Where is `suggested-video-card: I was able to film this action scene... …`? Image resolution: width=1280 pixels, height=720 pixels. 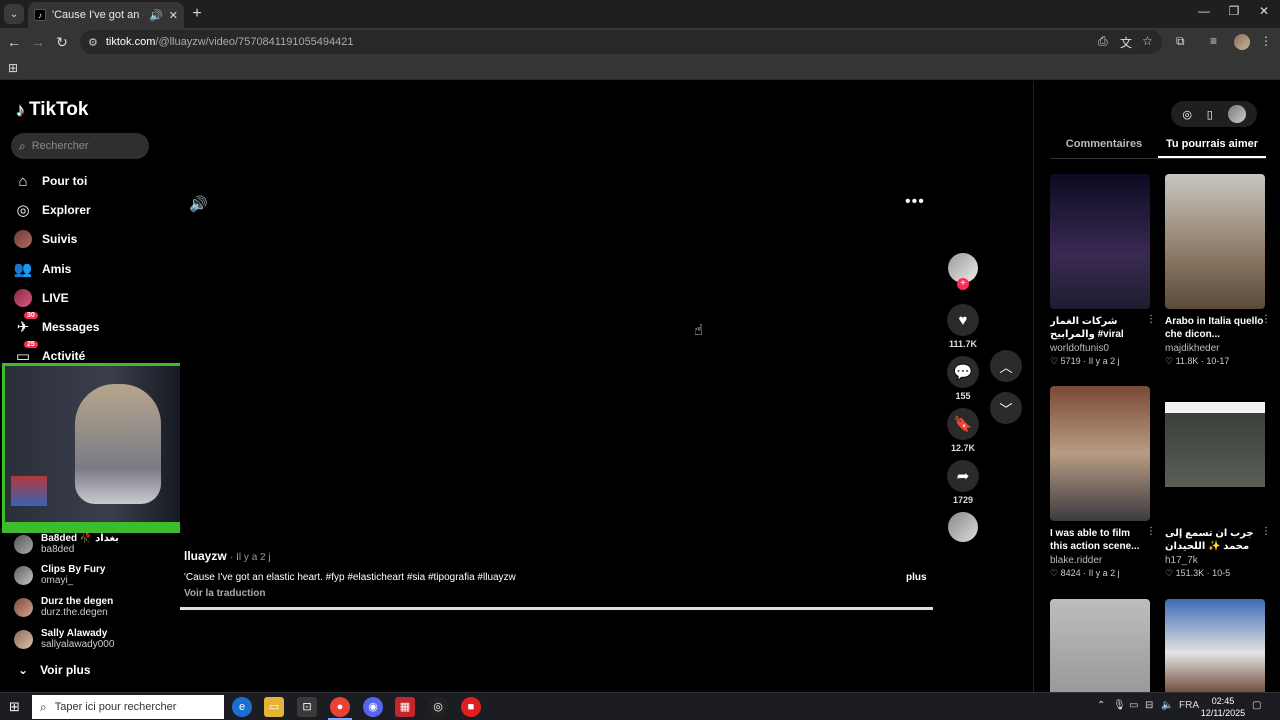
suggested-video-card: I was able to film this action scene... … is located at coordinates (1103, 482).